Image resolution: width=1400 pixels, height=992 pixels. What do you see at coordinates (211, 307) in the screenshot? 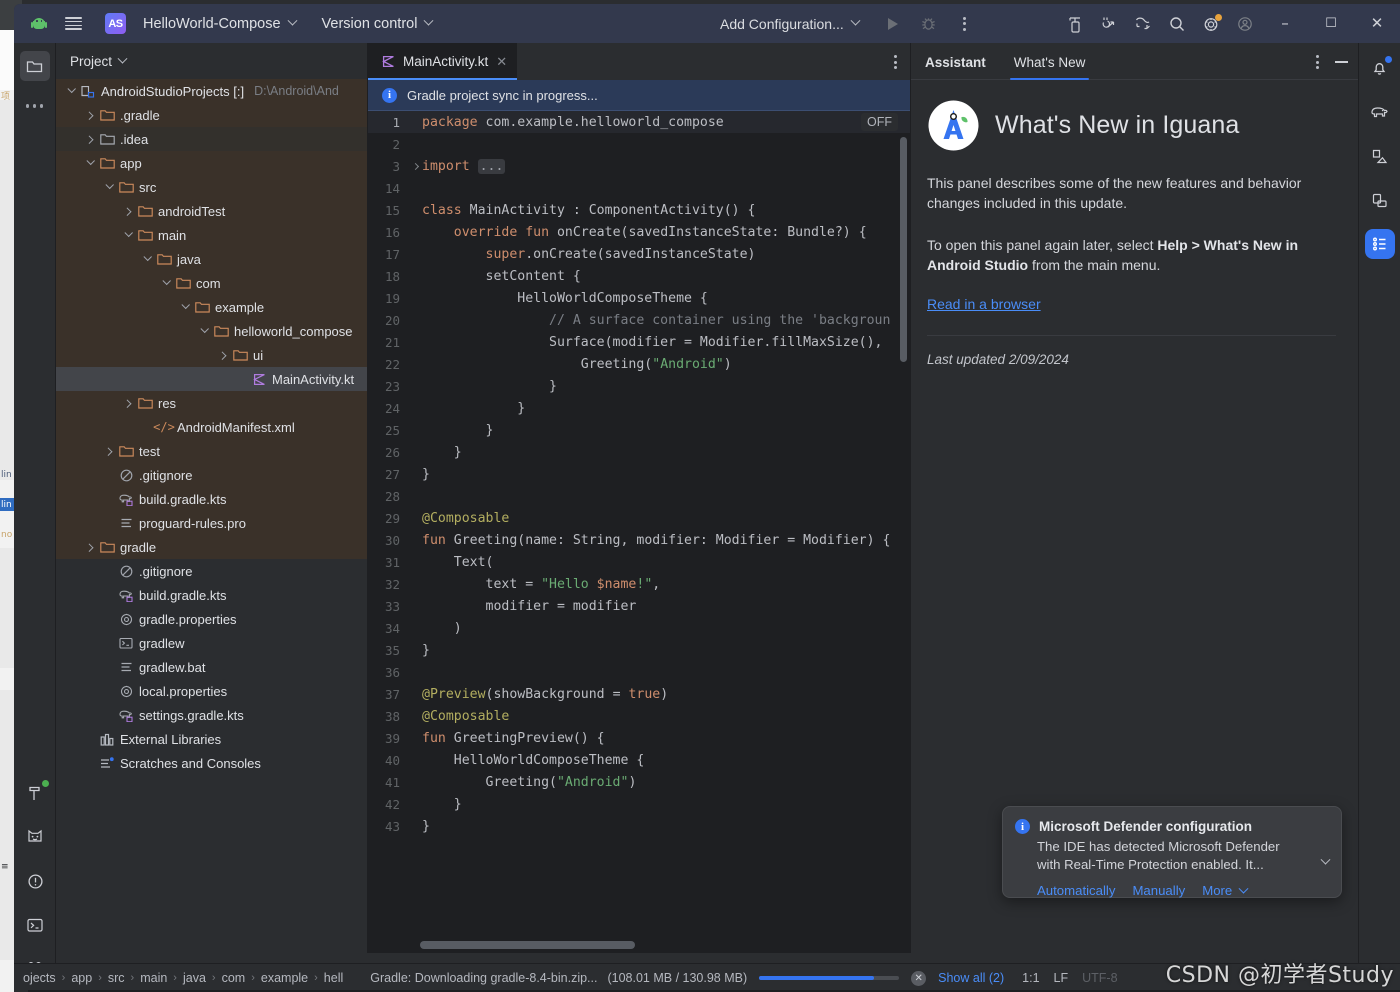
I see `tree-node-example: example` at bounding box center [211, 307].